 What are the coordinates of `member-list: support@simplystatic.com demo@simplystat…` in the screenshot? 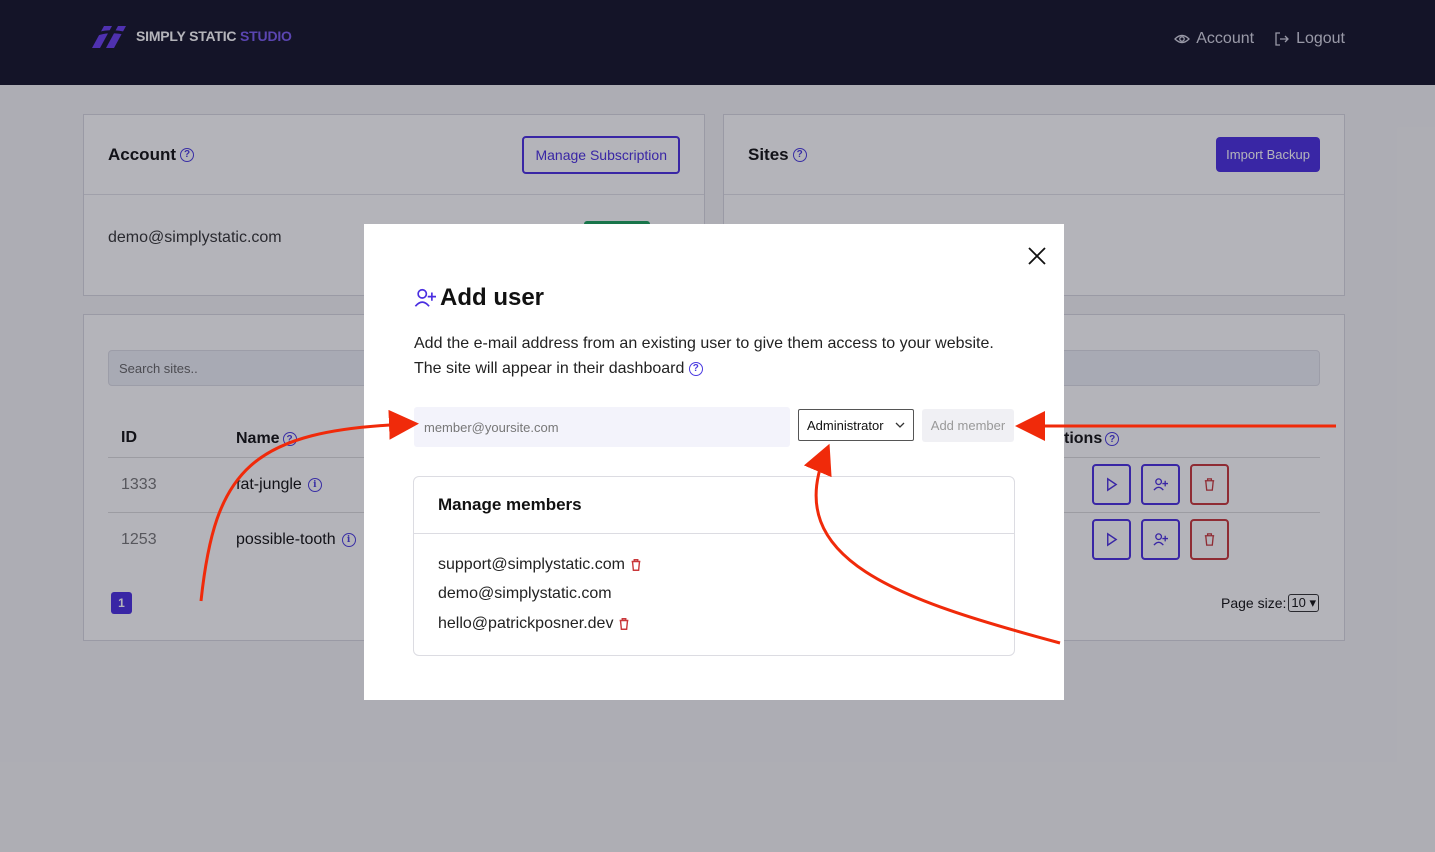 It's located at (714, 594).